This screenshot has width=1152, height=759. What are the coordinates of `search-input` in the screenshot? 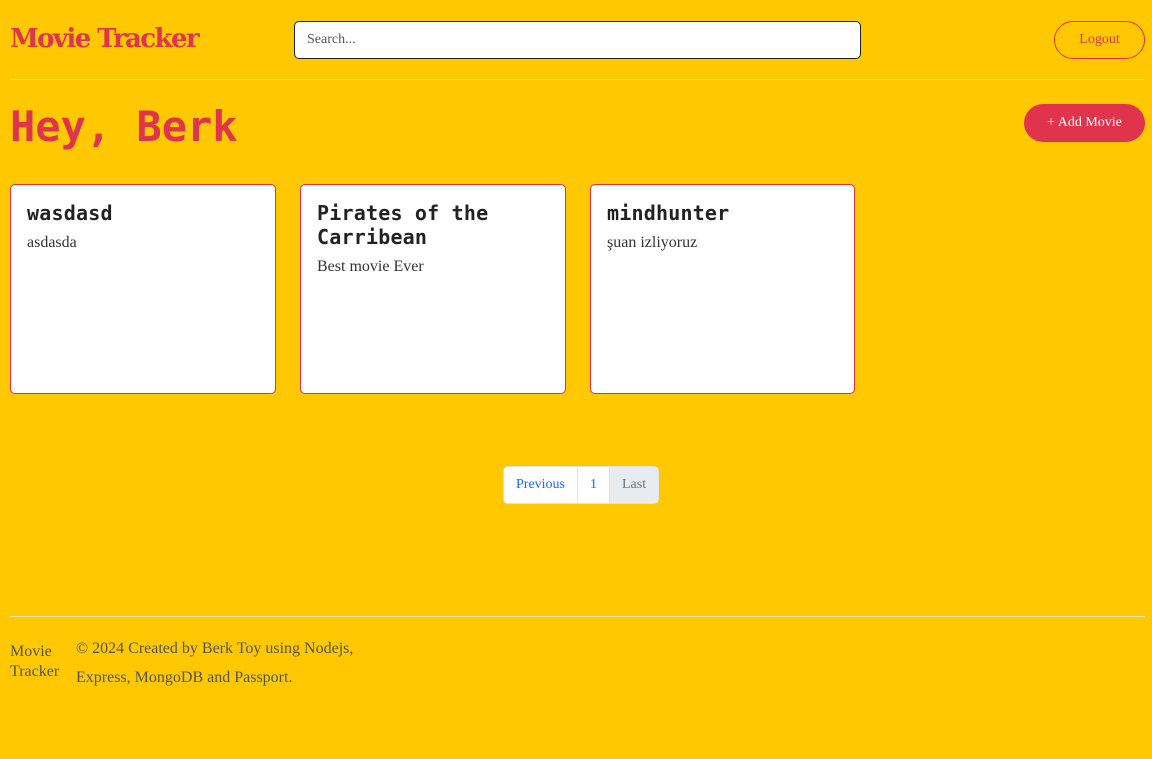 It's located at (577, 40).